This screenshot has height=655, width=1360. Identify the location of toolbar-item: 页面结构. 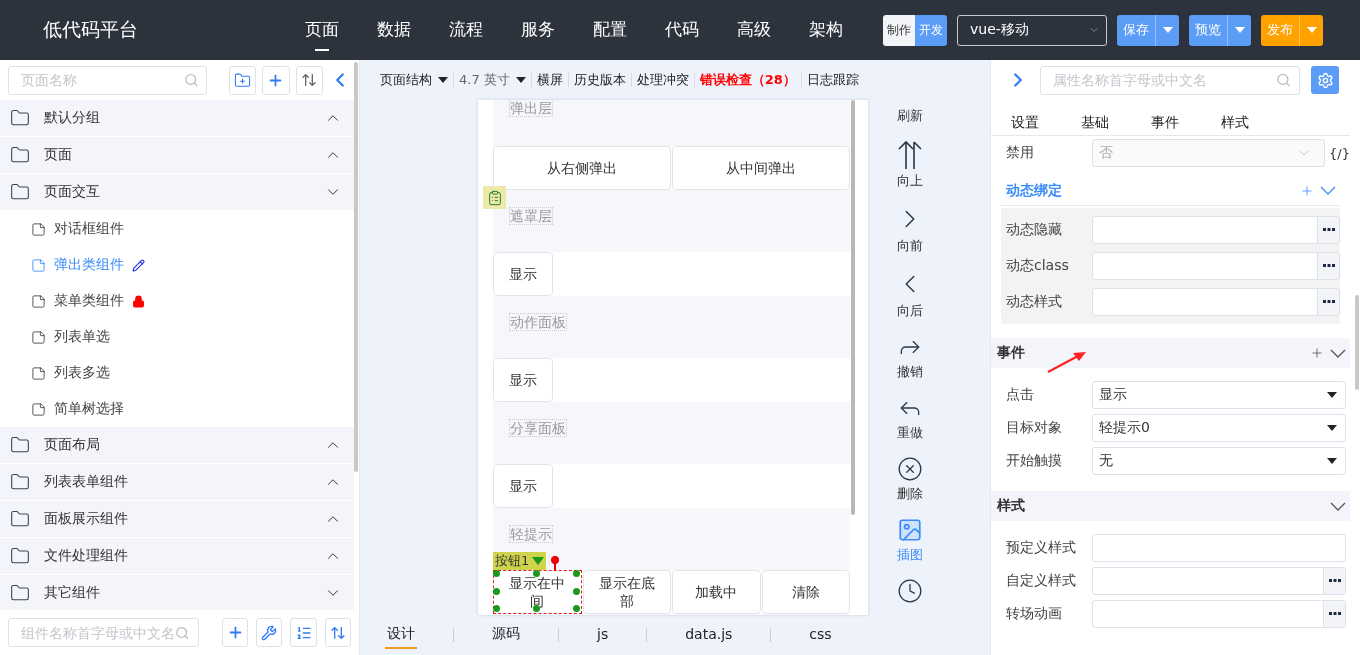
(414, 80).